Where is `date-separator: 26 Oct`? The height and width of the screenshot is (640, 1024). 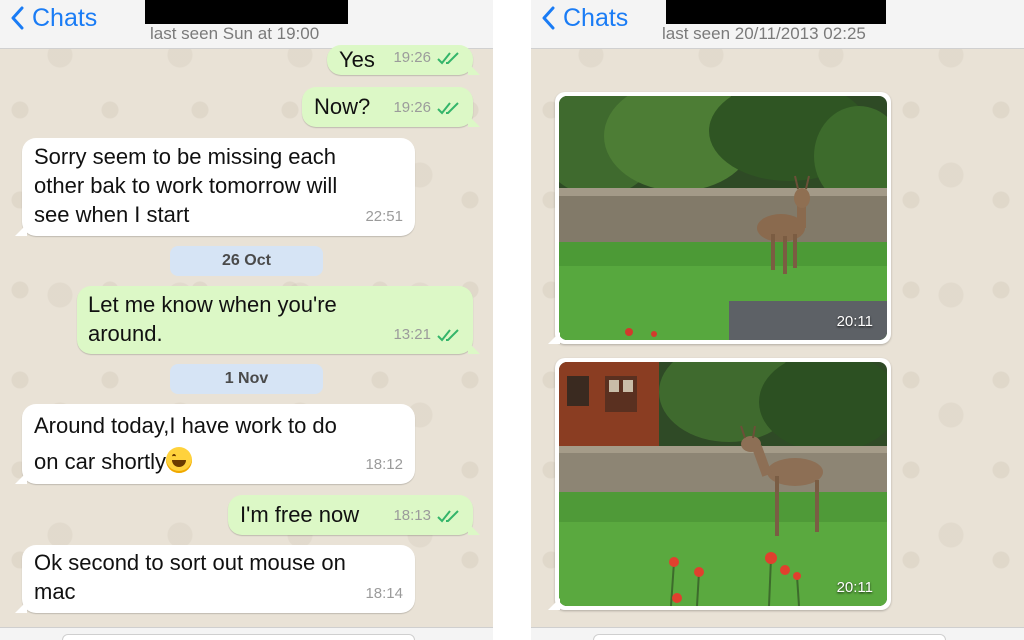
date-separator: 26 Oct is located at coordinates (246, 261).